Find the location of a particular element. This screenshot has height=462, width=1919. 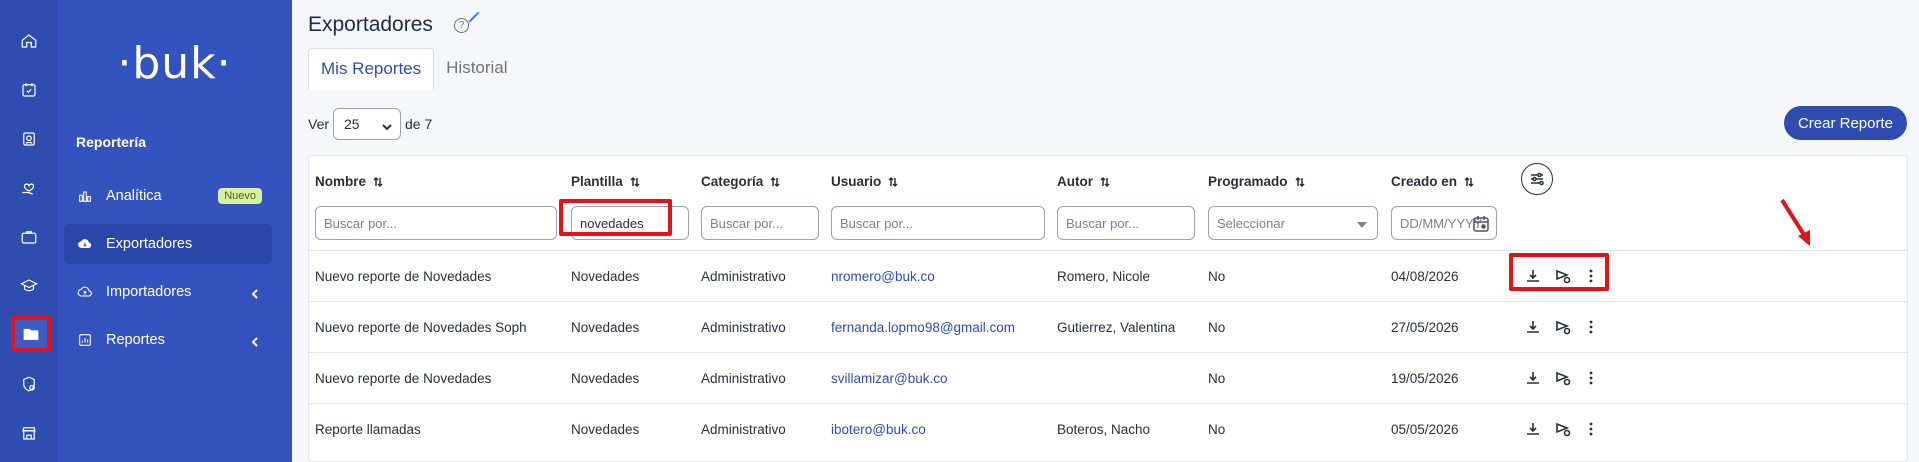

sidebar-item-importadores: Importadores is located at coordinates (168, 292).